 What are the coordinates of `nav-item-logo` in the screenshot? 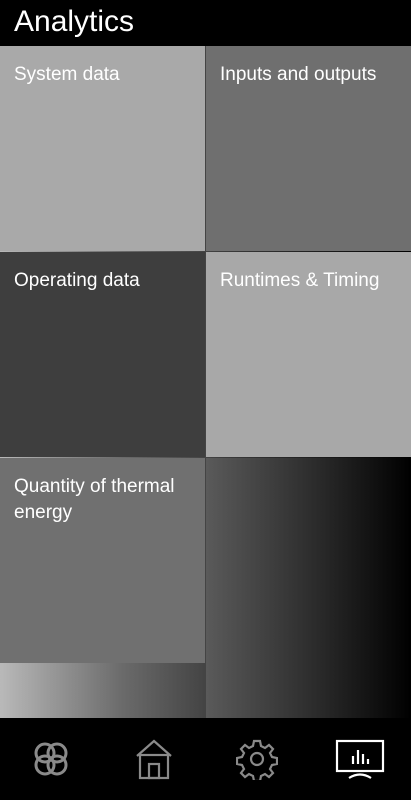 It's located at (51, 759).